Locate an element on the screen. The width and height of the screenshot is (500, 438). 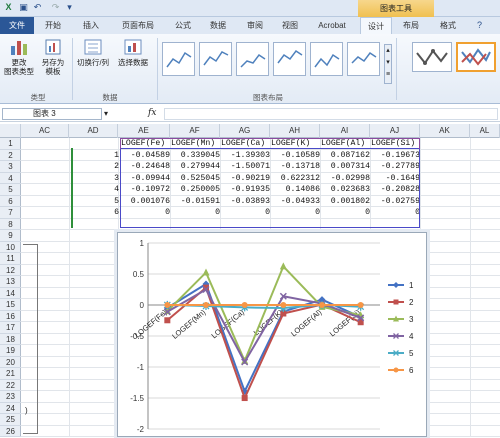
row-header: 10 is located at coordinates (10, 247).